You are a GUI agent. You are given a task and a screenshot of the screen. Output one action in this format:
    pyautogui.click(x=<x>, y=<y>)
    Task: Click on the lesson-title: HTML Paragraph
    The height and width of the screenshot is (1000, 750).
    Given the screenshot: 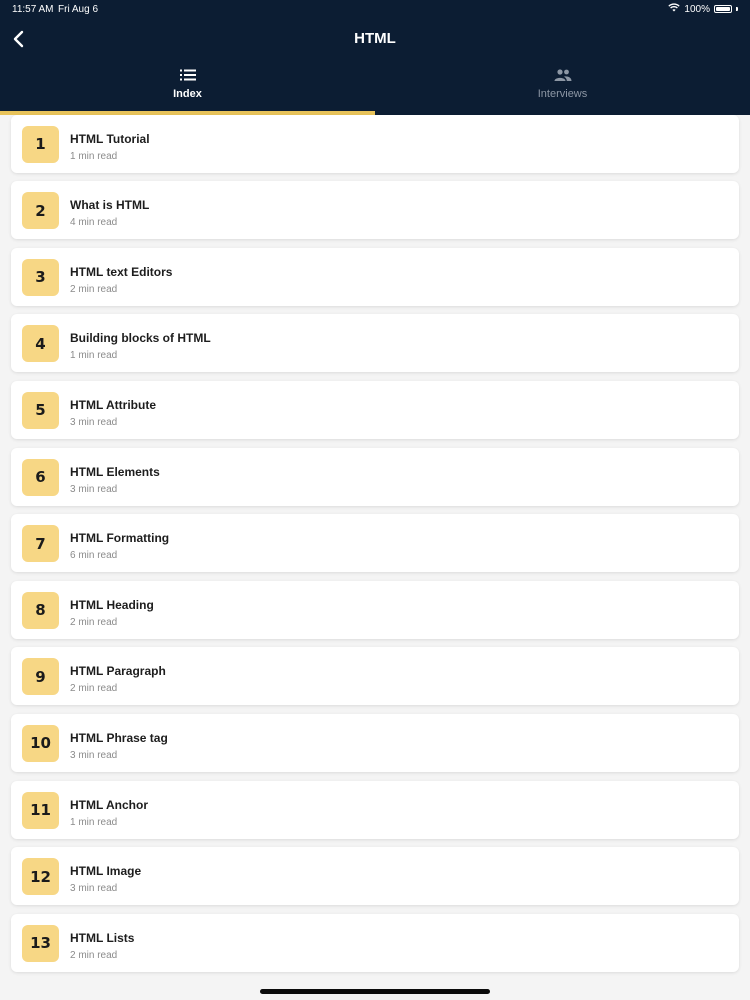 What is the action you would take?
    pyautogui.click(x=118, y=671)
    